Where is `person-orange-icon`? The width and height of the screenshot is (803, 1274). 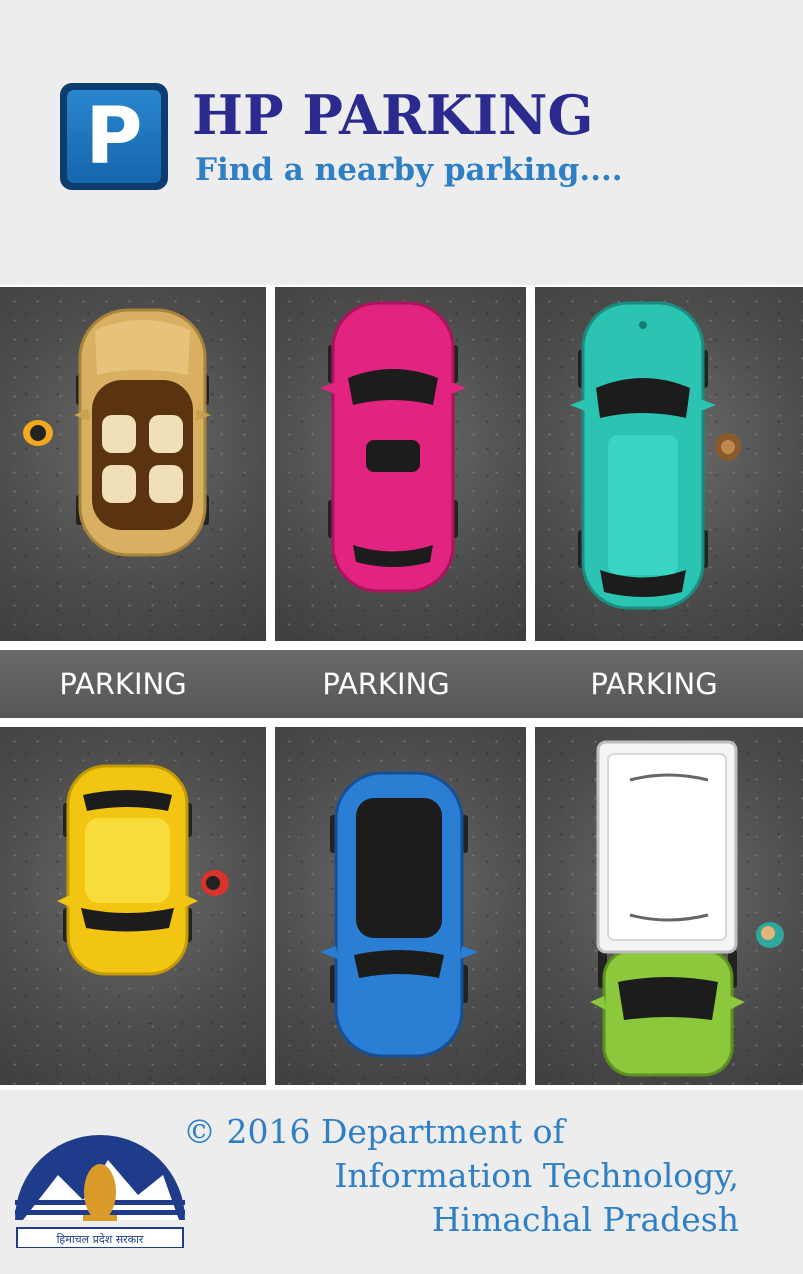
person-orange-icon is located at coordinates (38, 433).